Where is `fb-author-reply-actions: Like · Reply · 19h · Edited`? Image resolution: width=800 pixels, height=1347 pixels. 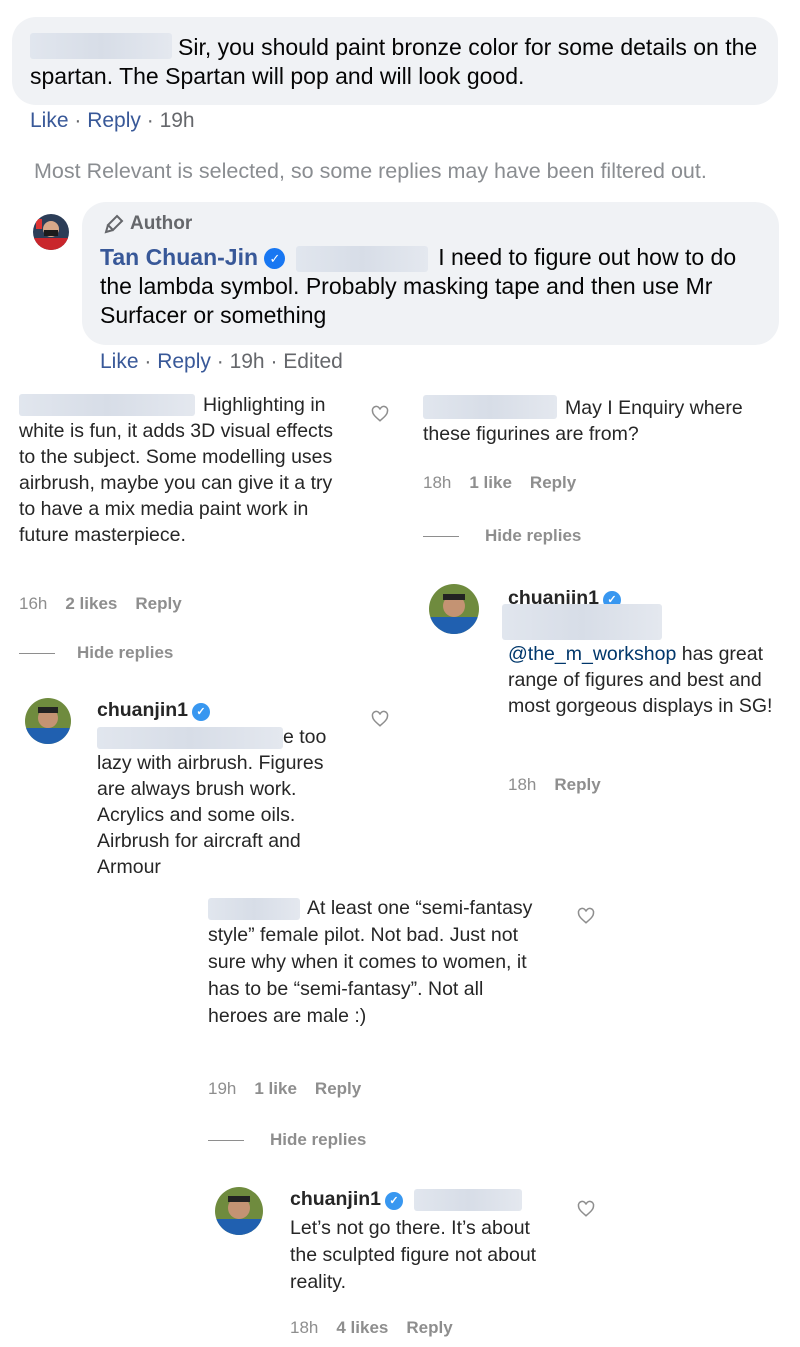
fb-author-reply-actions: Like · Reply · 19h · Edited is located at coordinates (221, 362).